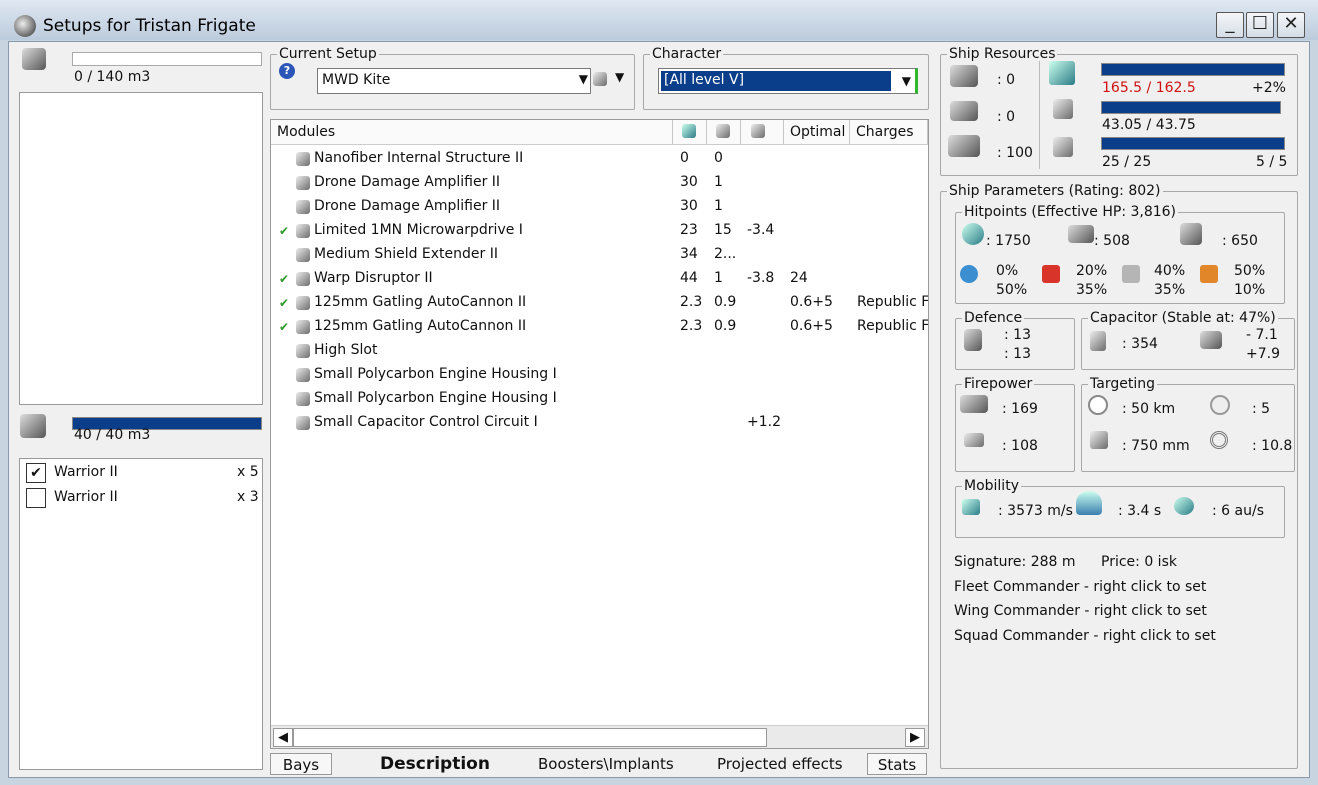  Describe the element at coordinates (1240, 241) in the screenshot. I see `structure-hp: : 650` at that location.